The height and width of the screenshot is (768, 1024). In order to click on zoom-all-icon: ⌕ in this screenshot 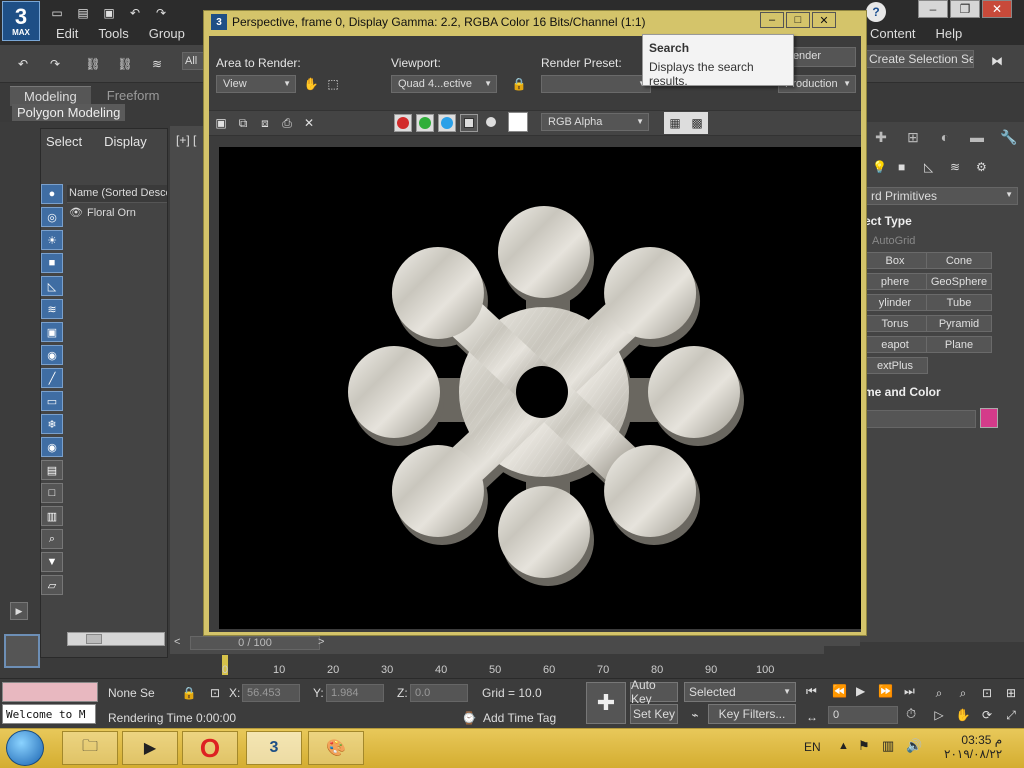, I will do `click(963, 693)`.